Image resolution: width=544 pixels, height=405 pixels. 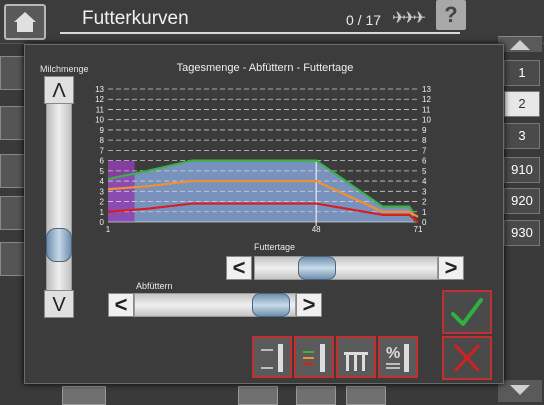 I want to click on x-tick-label: 71, so click(x=418, y=229).